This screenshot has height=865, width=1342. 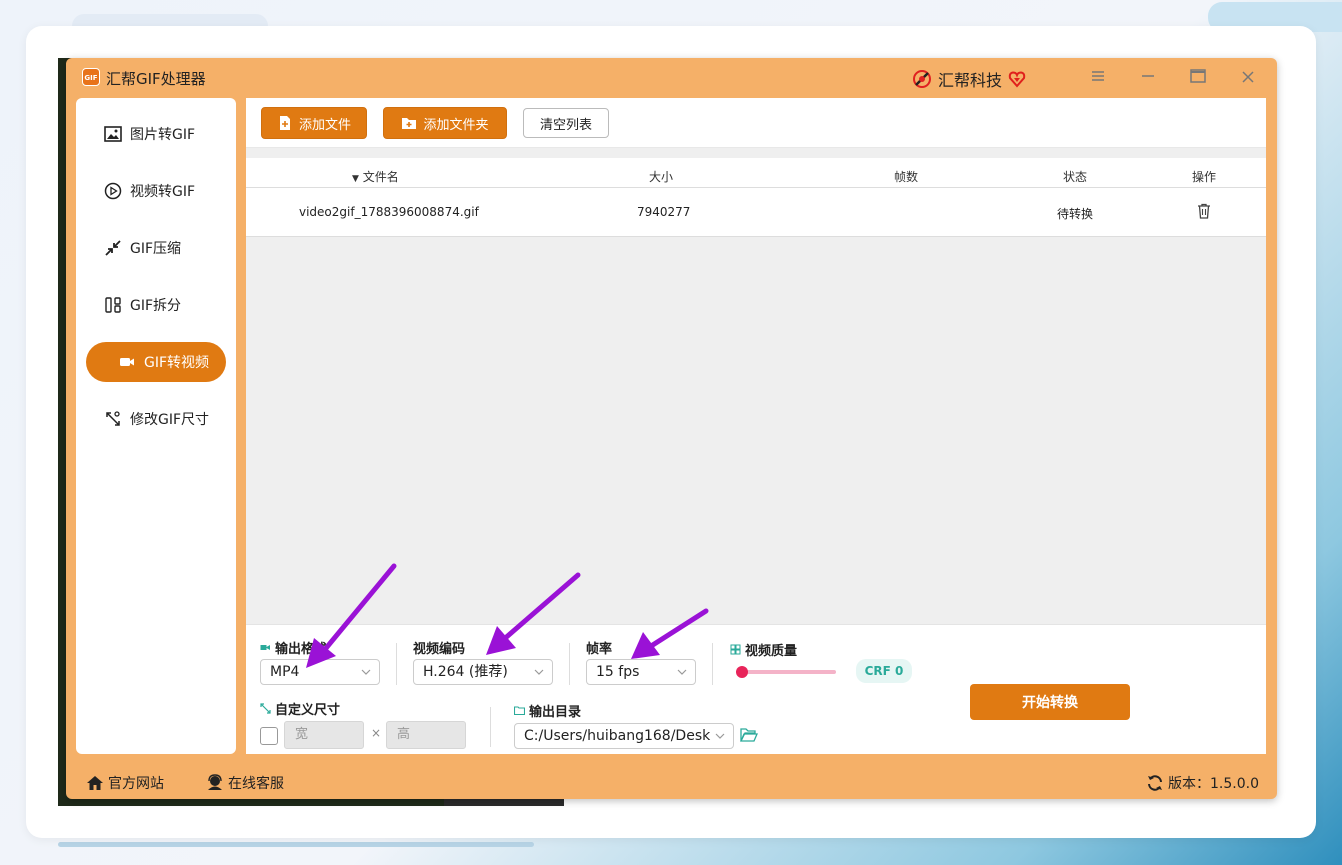 What do you see at coordinates (113, 305) in the screenshot?
I see `split-grid-icon` at bounding box center [113, 305].